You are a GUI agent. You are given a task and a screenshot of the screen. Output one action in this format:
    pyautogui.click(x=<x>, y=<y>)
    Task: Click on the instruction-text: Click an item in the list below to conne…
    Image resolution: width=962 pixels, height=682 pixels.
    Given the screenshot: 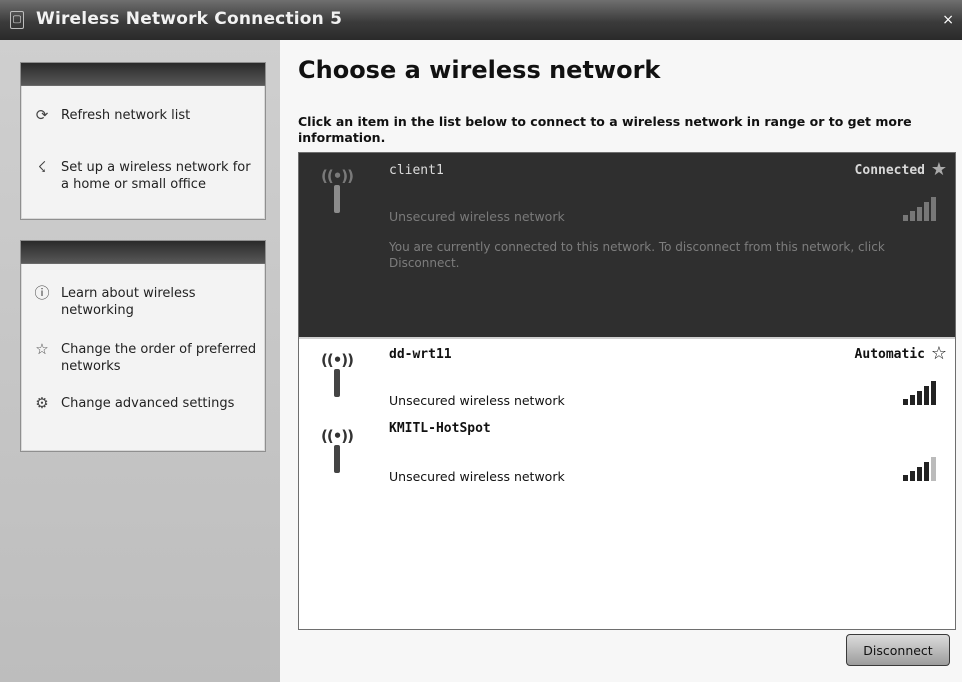 What is the action you would take?
    pyautogui.click(x=605, y=129)
    